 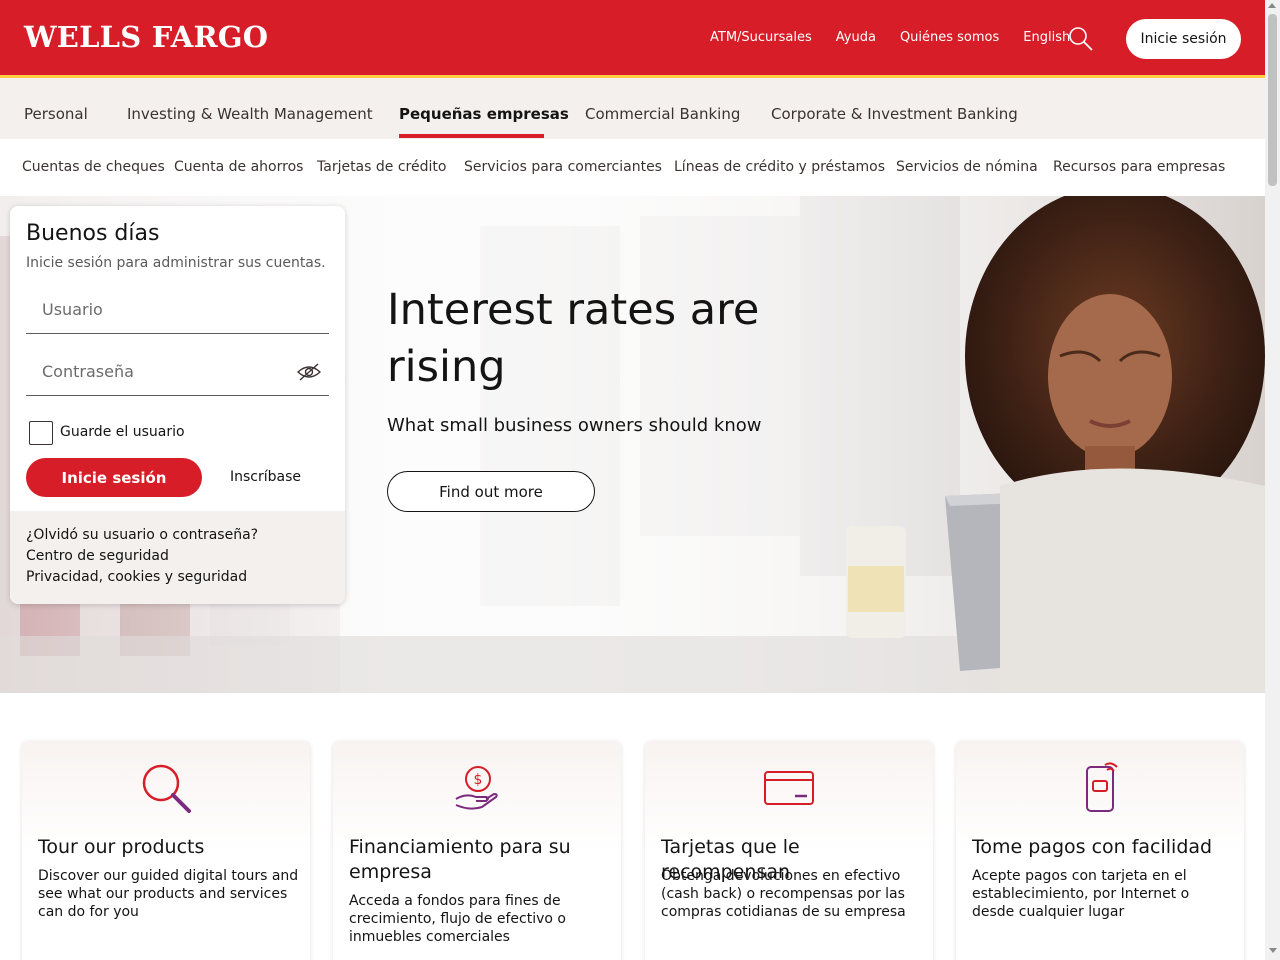 I want to click on nav-corporate-investment-banking: Corporate & Investment Banking, so click(x=894, y=114).